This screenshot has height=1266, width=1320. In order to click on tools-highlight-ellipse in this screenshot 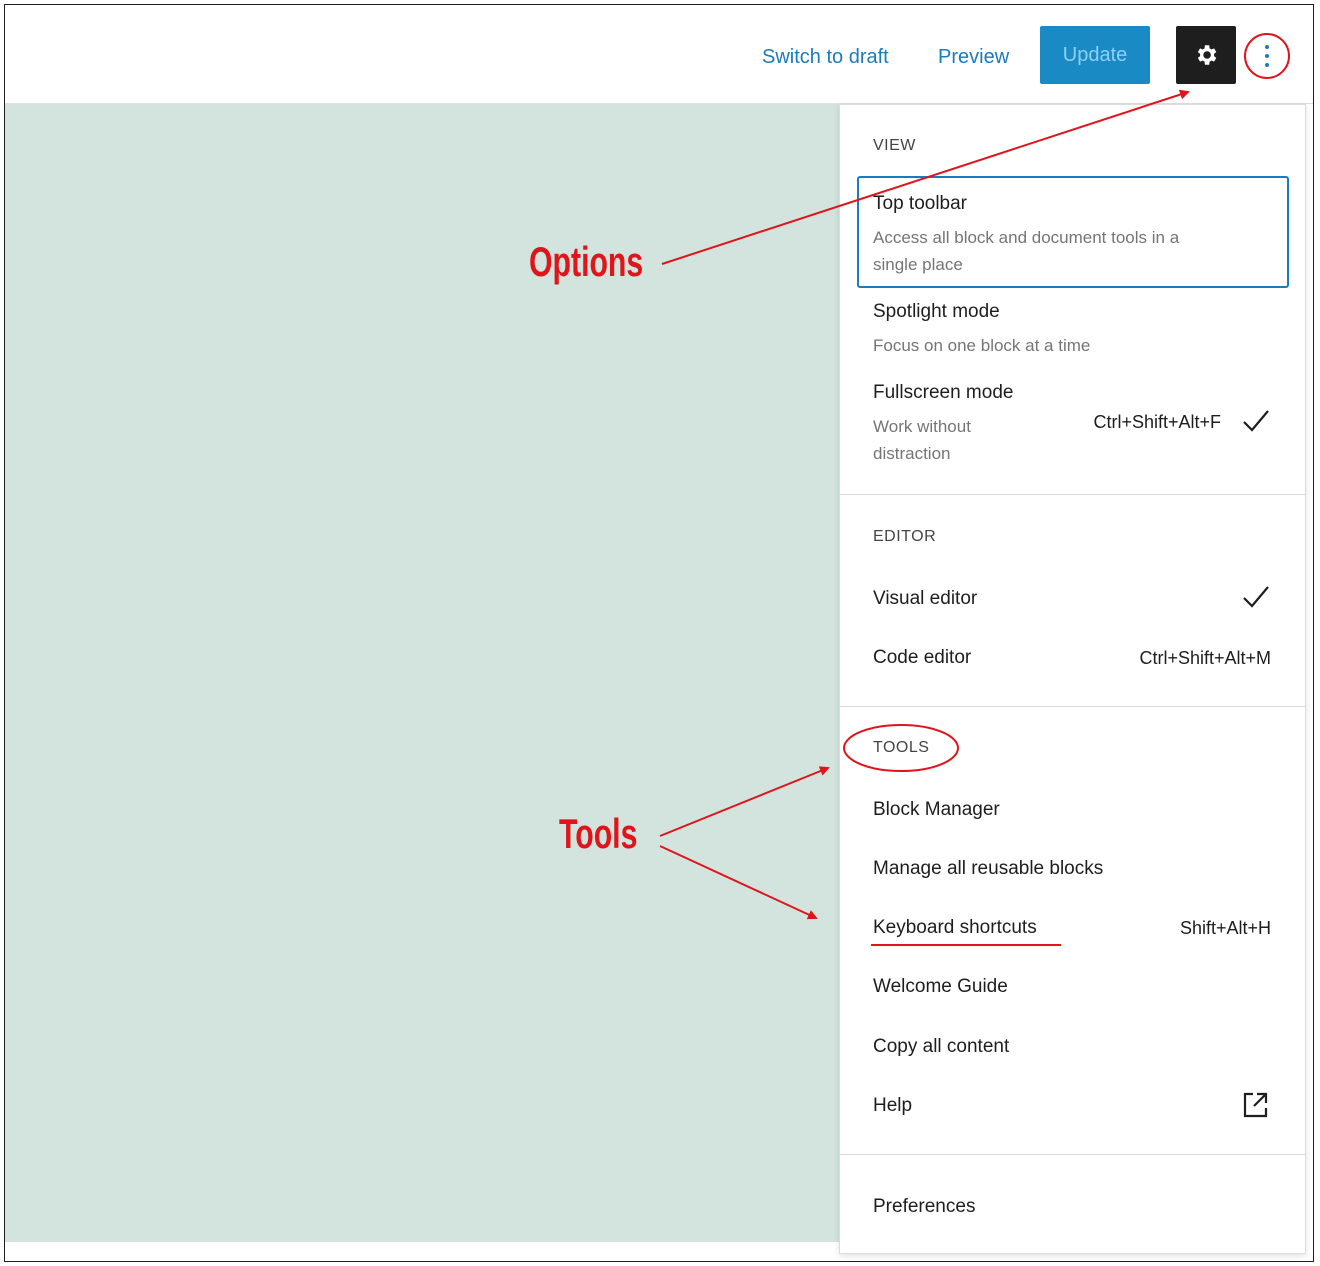, I will do `click(901, 748)`.